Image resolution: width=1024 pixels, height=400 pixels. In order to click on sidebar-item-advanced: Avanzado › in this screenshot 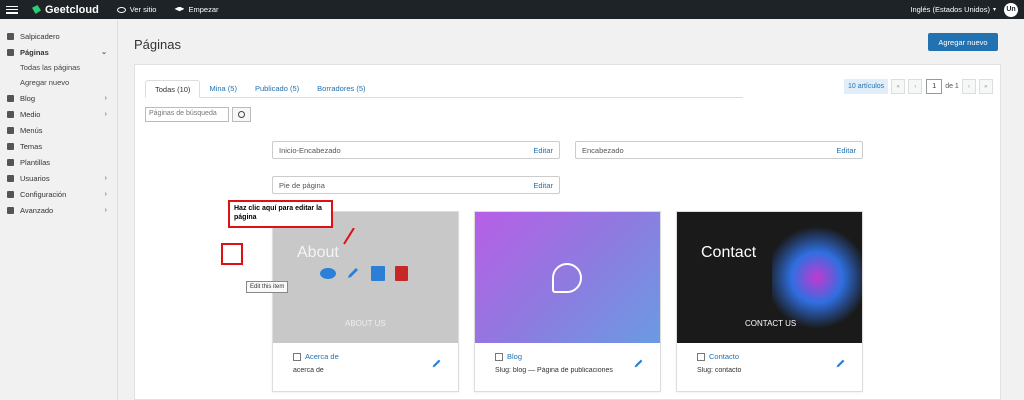, I will do `click(58, 210)`.